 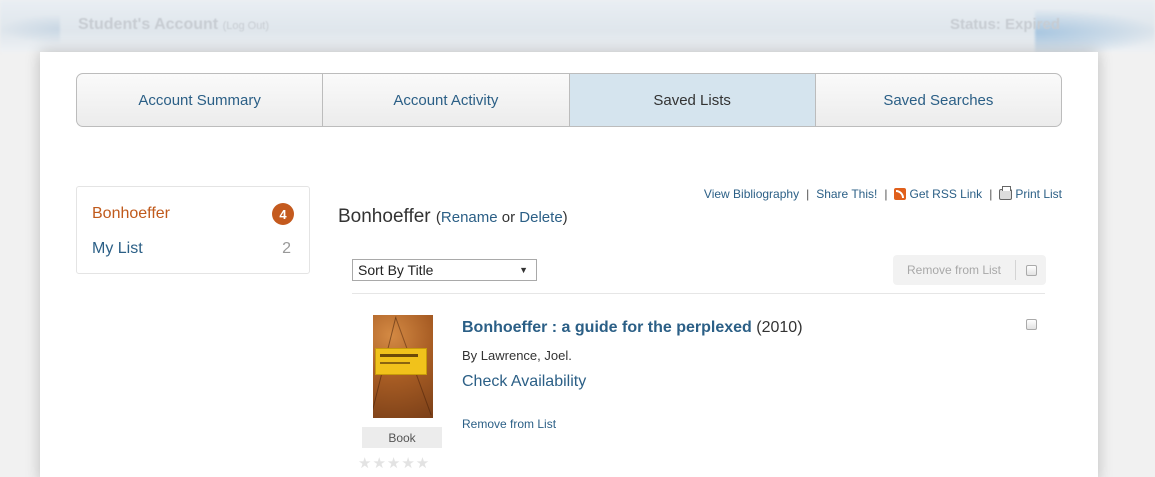 I want to click on list-title-actions: (Rename or Delete), so click(x=502, y=217).